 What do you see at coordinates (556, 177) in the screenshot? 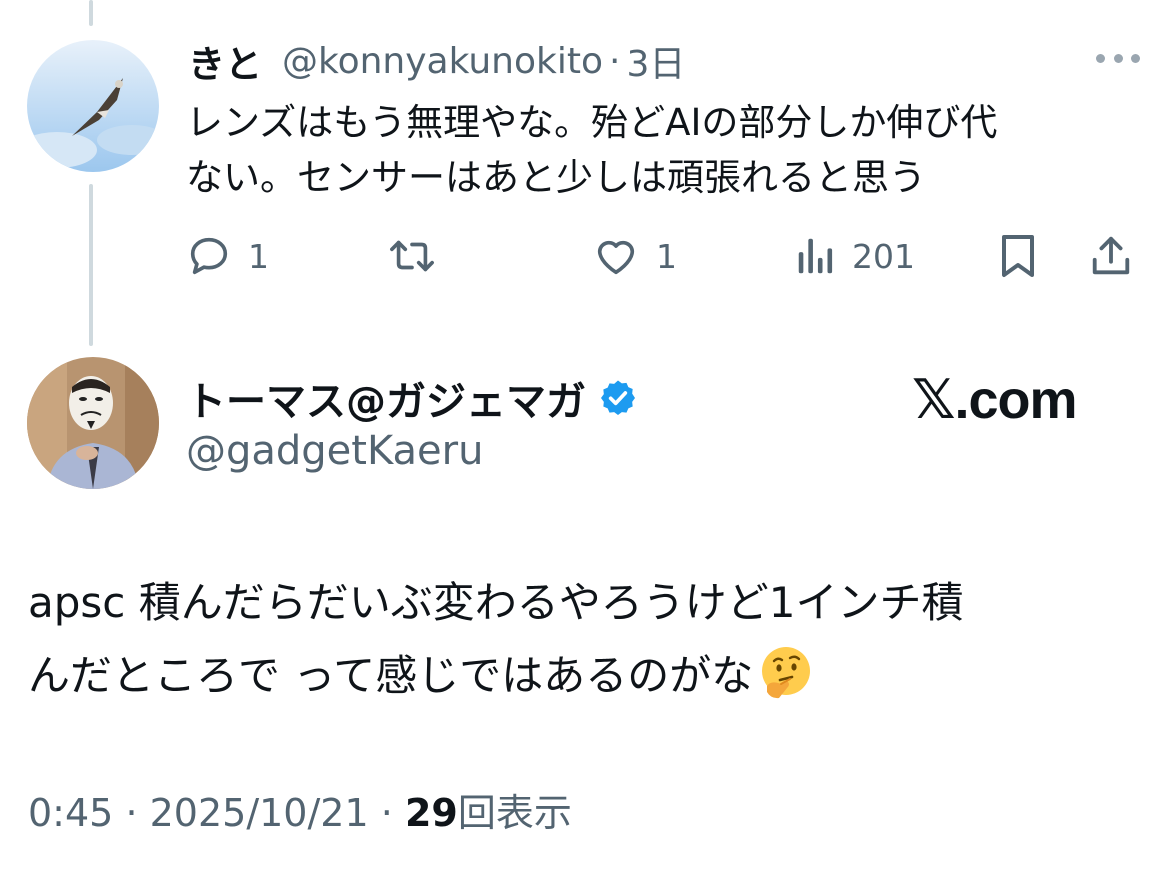
I see `parent-text-line-2: ない。センサーはあと少しは頑張れると思う` at bounding box center [556, 177].